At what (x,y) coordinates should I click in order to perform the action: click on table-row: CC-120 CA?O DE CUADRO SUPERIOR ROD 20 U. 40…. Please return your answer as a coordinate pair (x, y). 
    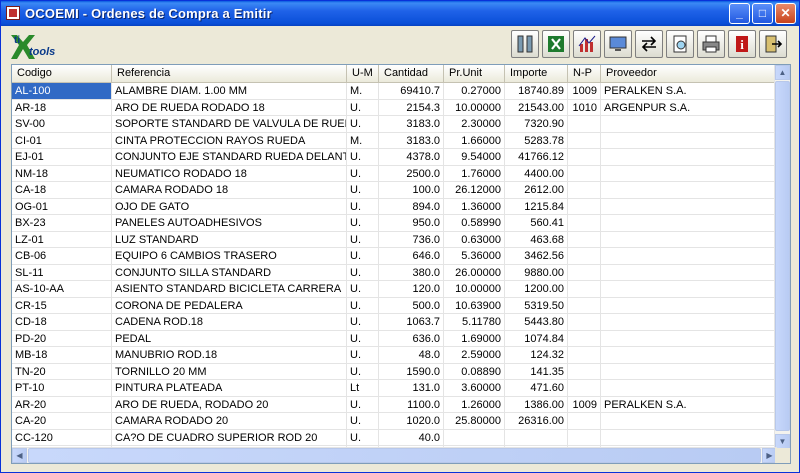
    Looking at the image, I should click on (394, 437).